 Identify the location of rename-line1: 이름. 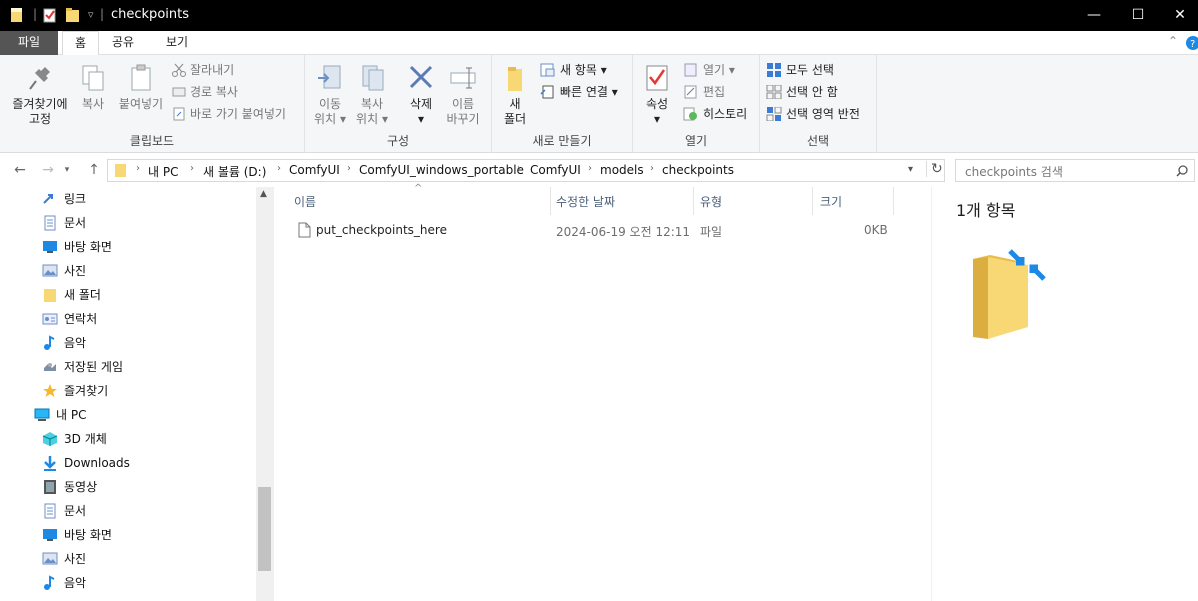
(463, 104).